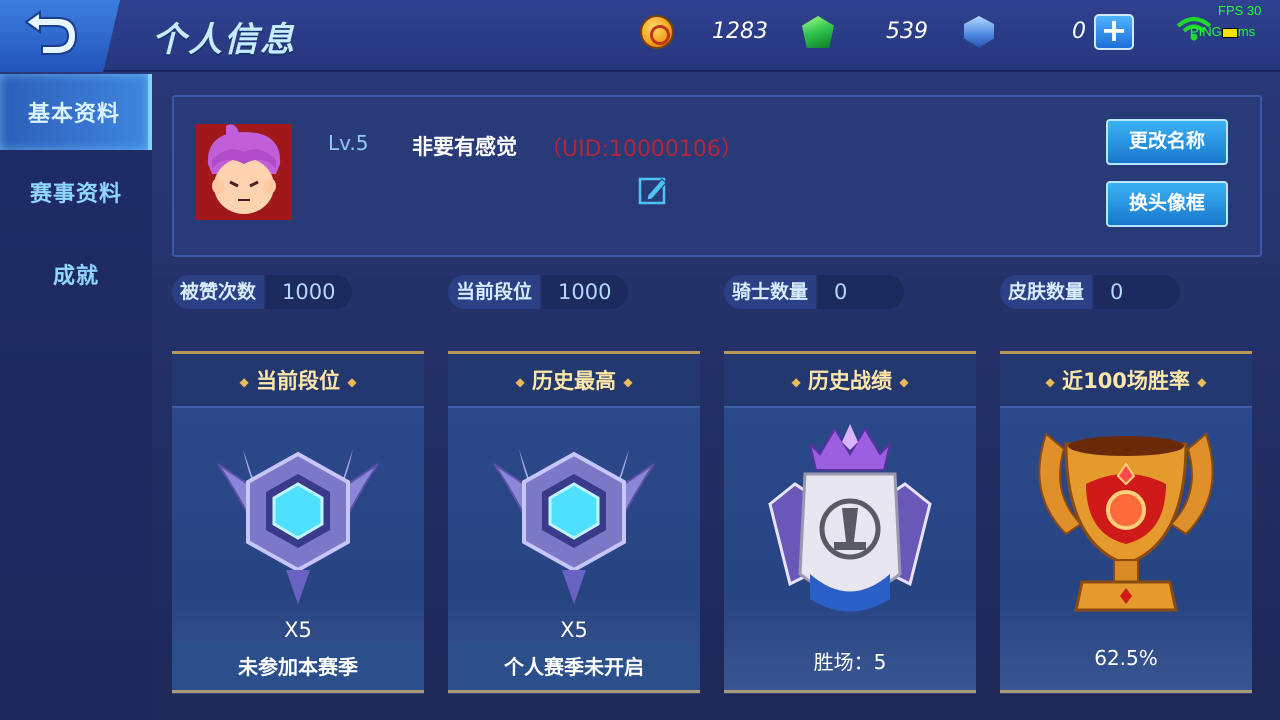 The height and width of the screenshot is (720, 1280). I want to click on fps-readout: FPS 30, so click(1240, 10).